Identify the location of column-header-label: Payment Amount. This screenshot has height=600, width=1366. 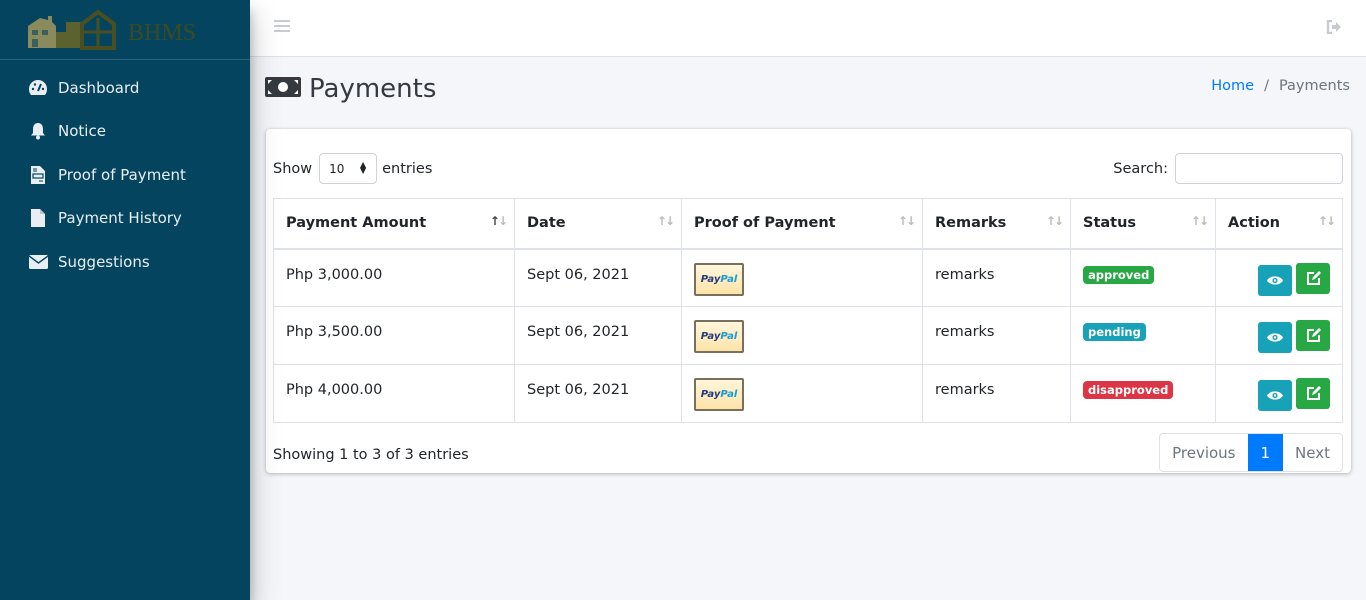
(356, 223).